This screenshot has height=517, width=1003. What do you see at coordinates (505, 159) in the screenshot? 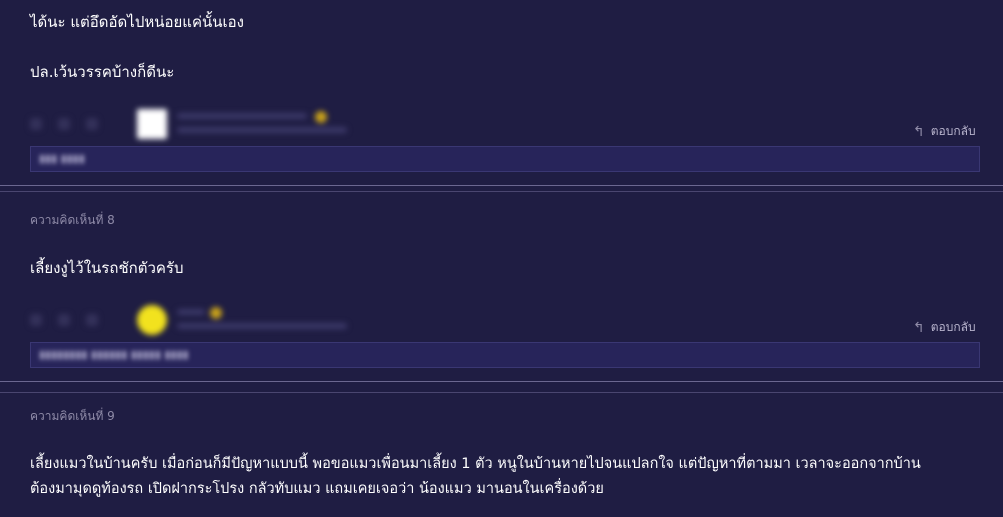
I see `reply-input: ▮▮▮ ▮▮▮▮` at bounding box center [505, 159].